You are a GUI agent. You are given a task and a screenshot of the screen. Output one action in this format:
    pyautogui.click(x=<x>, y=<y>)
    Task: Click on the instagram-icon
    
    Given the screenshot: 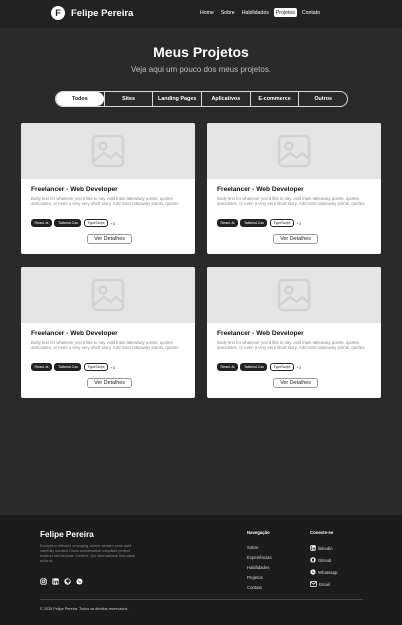 What is the action you would take?
    pyautogui.click(x=43, y=581)
    